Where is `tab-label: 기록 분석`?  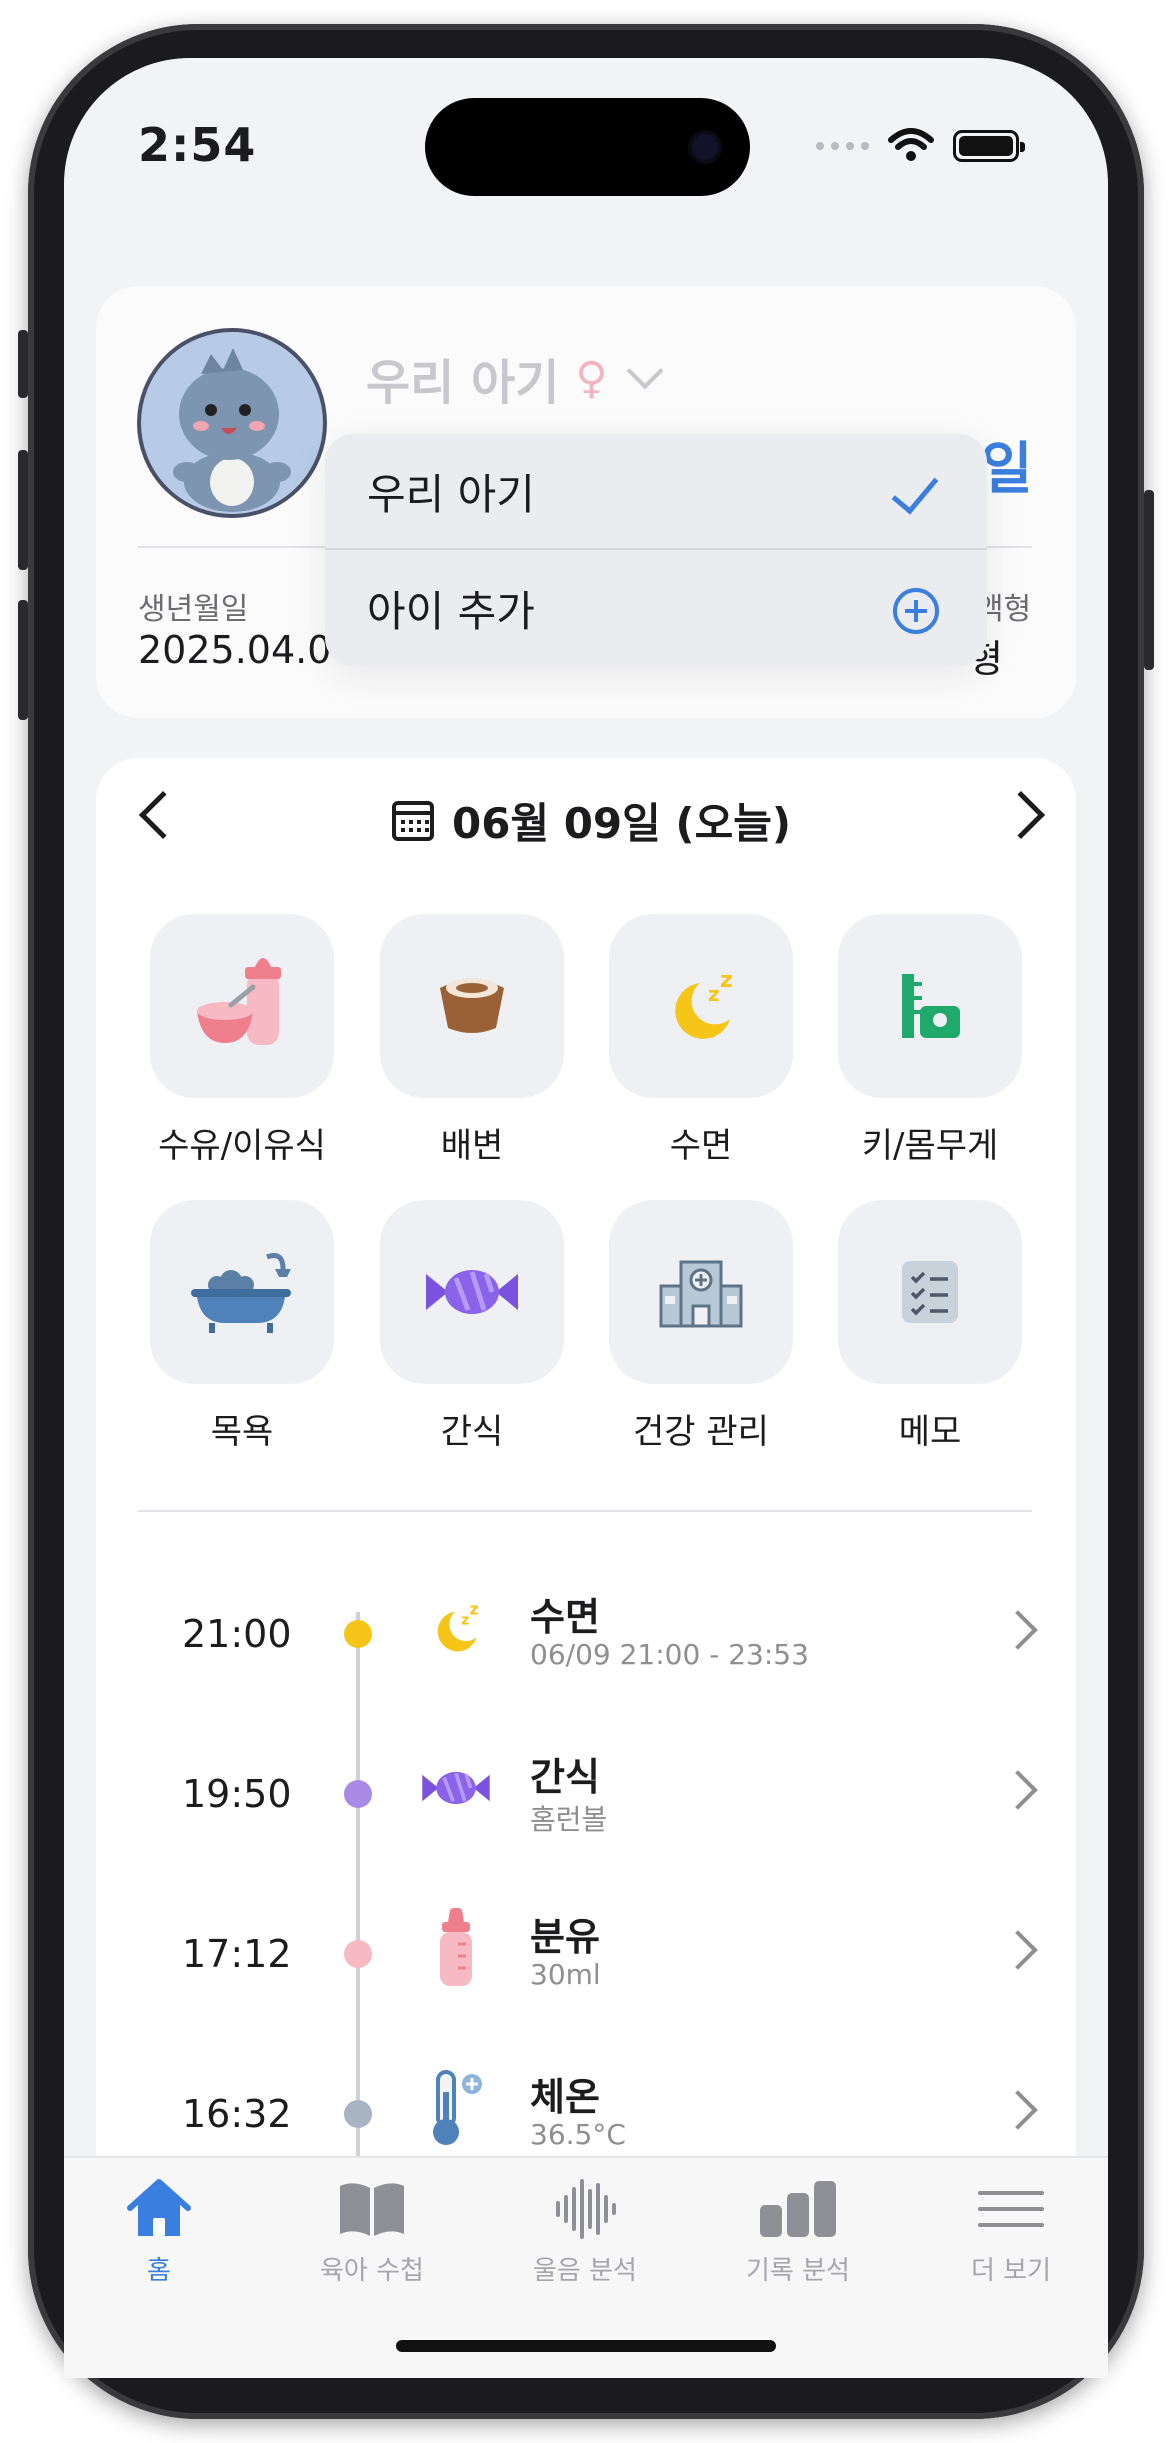
tab-label: 기록 분석 is located at coordinates (798, 2271).